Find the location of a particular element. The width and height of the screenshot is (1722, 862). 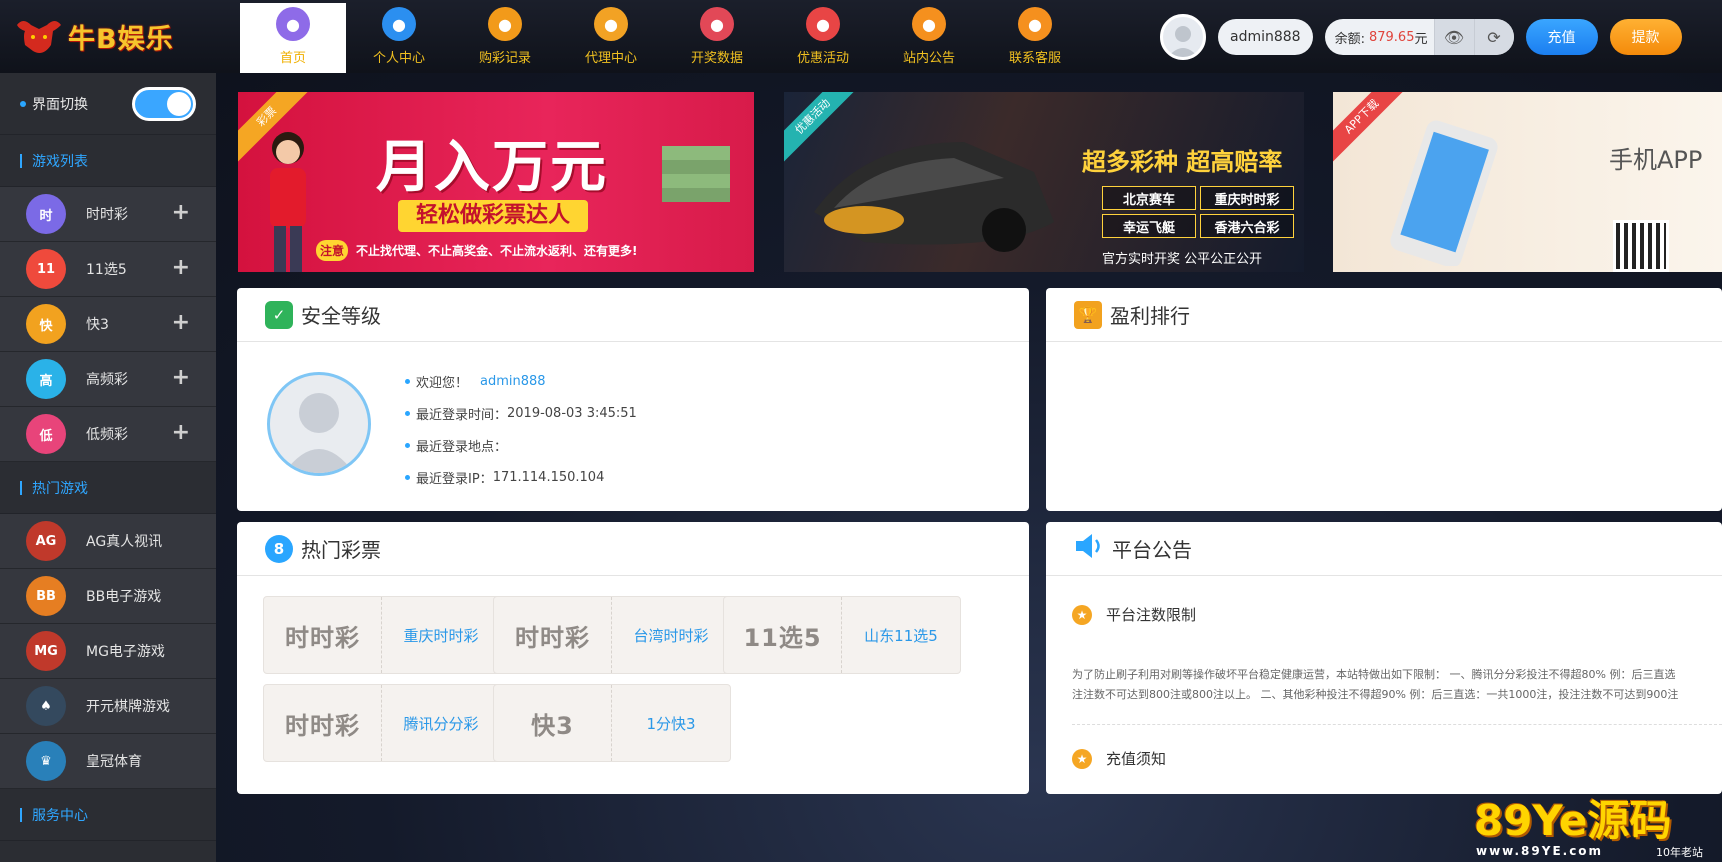

lottery-card: 快3 1分快3 is located at coordinates (612, 723).